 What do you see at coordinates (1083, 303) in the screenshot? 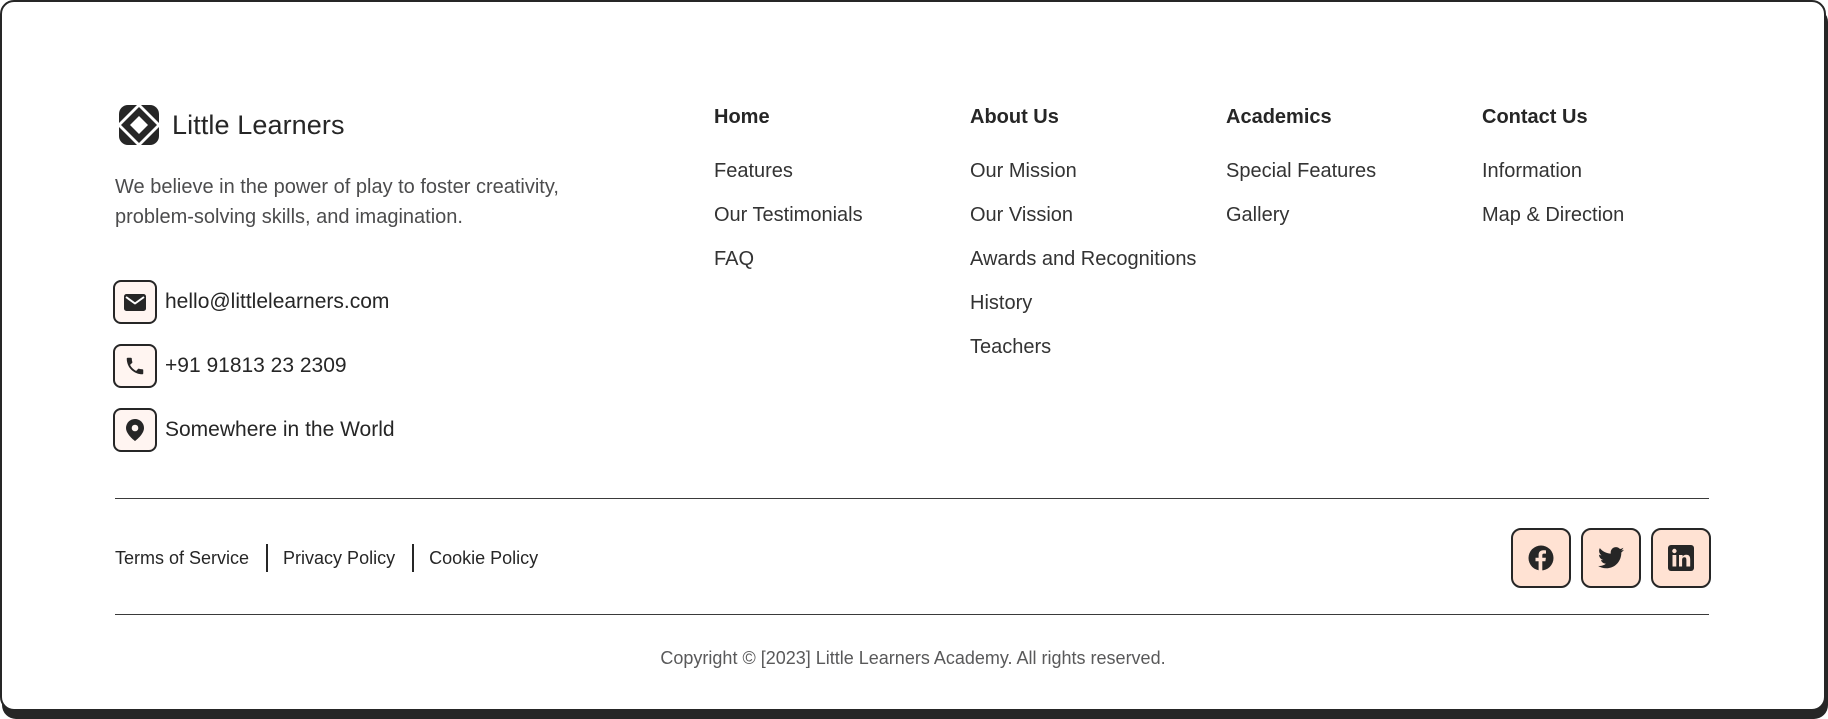
I see `nav-link-history: History` at bounding box center [1083, 303].